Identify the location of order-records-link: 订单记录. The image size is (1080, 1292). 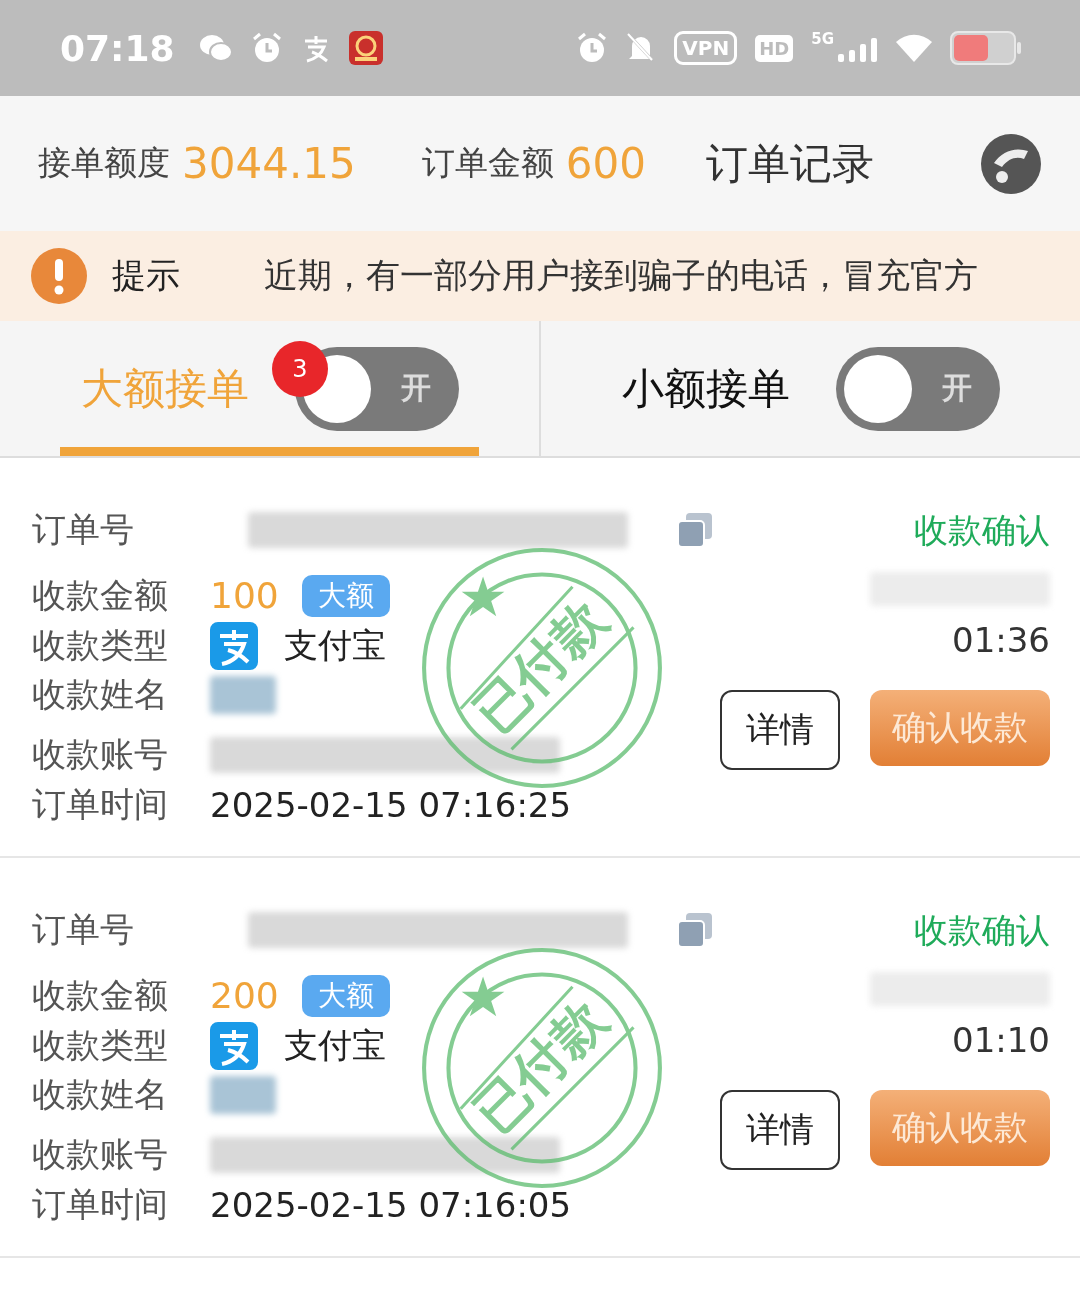
(789, 163).